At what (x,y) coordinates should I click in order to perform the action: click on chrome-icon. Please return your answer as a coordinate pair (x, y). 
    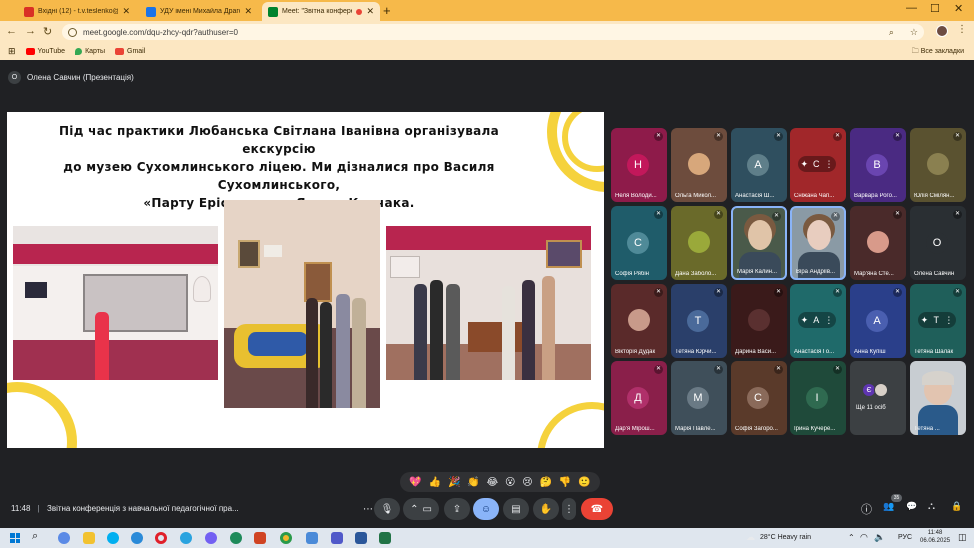
    Looking at the image, I should click on (286, 538).